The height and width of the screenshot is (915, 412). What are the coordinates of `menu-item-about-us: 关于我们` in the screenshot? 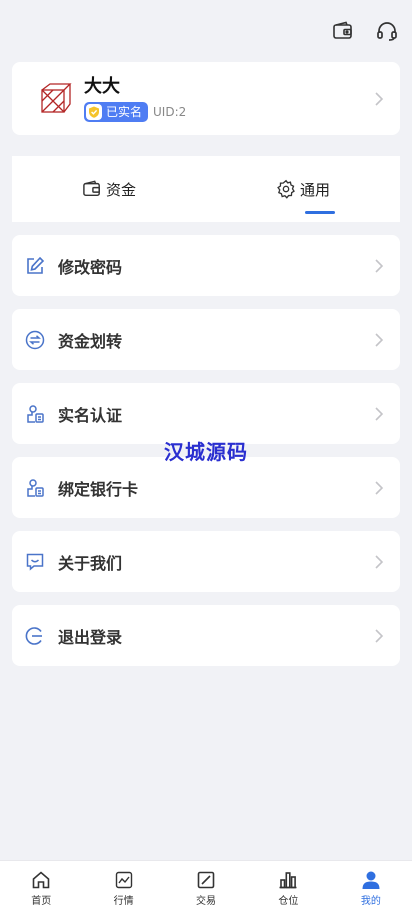 It's located at (206, 561).